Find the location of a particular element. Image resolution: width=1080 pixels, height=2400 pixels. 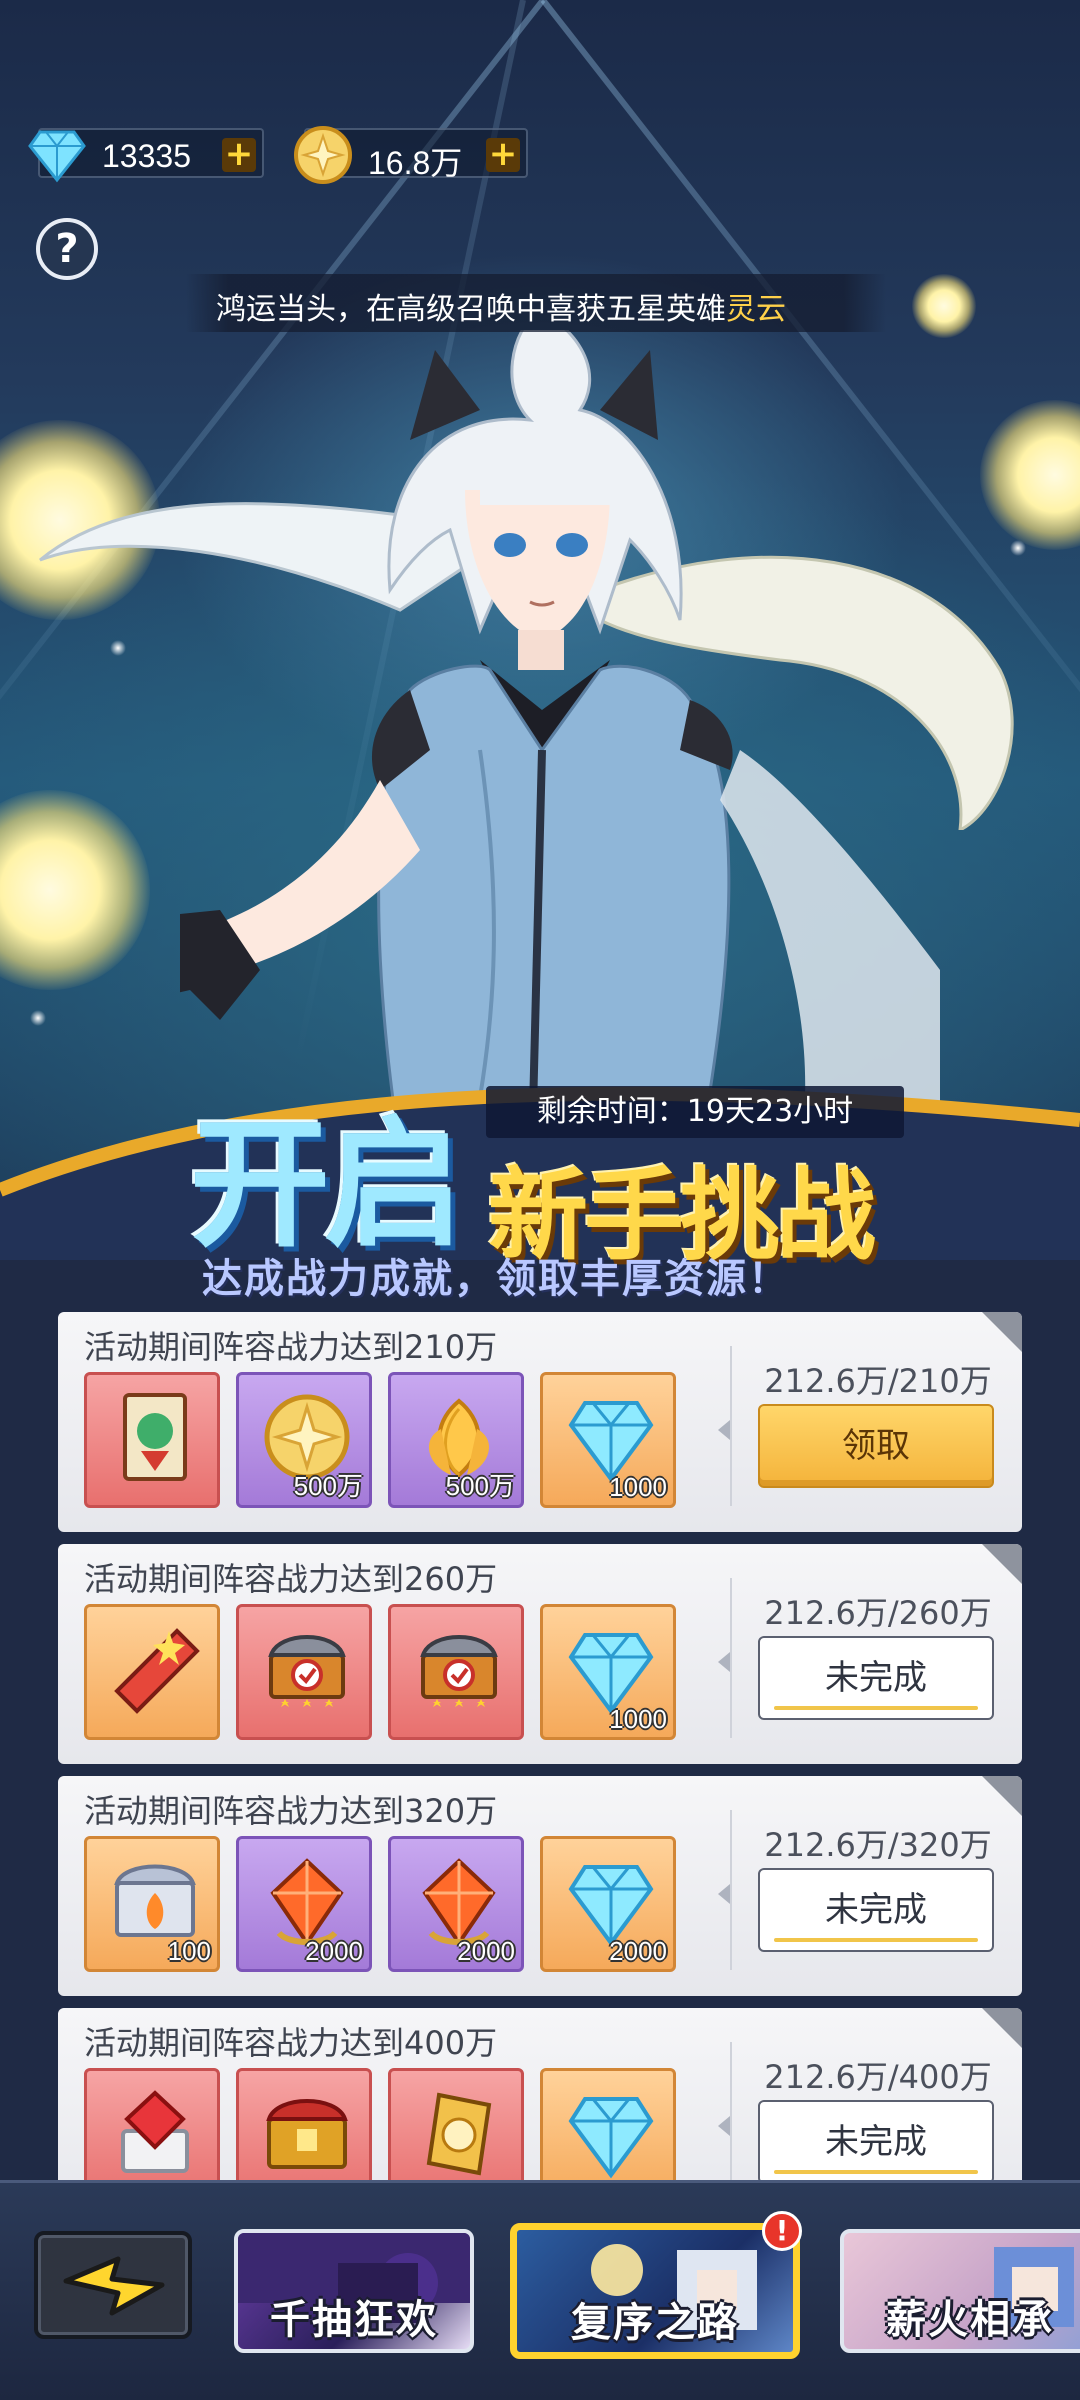

general-token-icon is located at coordinates (459, 2134).